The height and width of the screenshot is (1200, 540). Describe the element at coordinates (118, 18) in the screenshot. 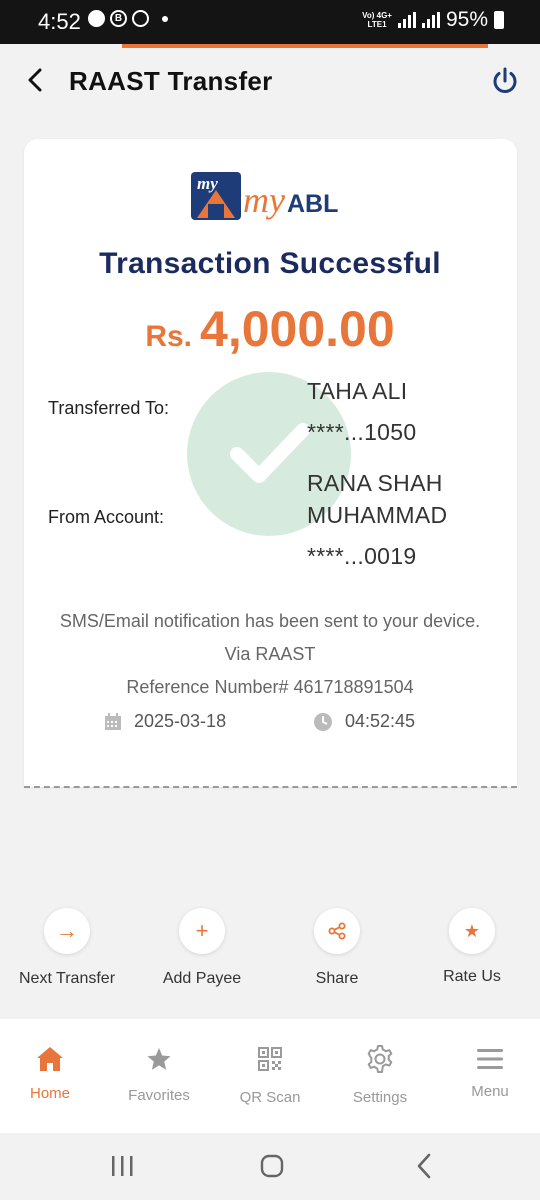

I see `b-app-icon: B` at that location.